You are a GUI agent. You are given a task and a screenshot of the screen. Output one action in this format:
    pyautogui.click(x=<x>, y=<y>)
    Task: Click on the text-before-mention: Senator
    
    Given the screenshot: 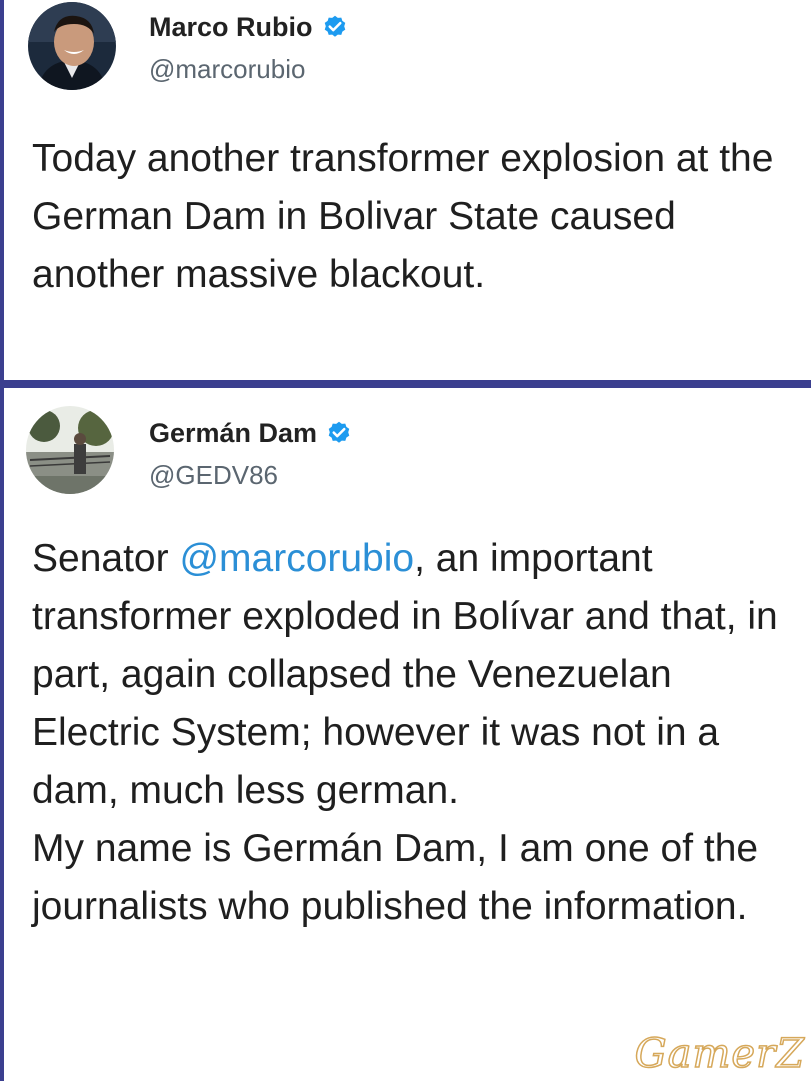 What is the action you would take?
    pyautogui.click(x=106, y=558)
    